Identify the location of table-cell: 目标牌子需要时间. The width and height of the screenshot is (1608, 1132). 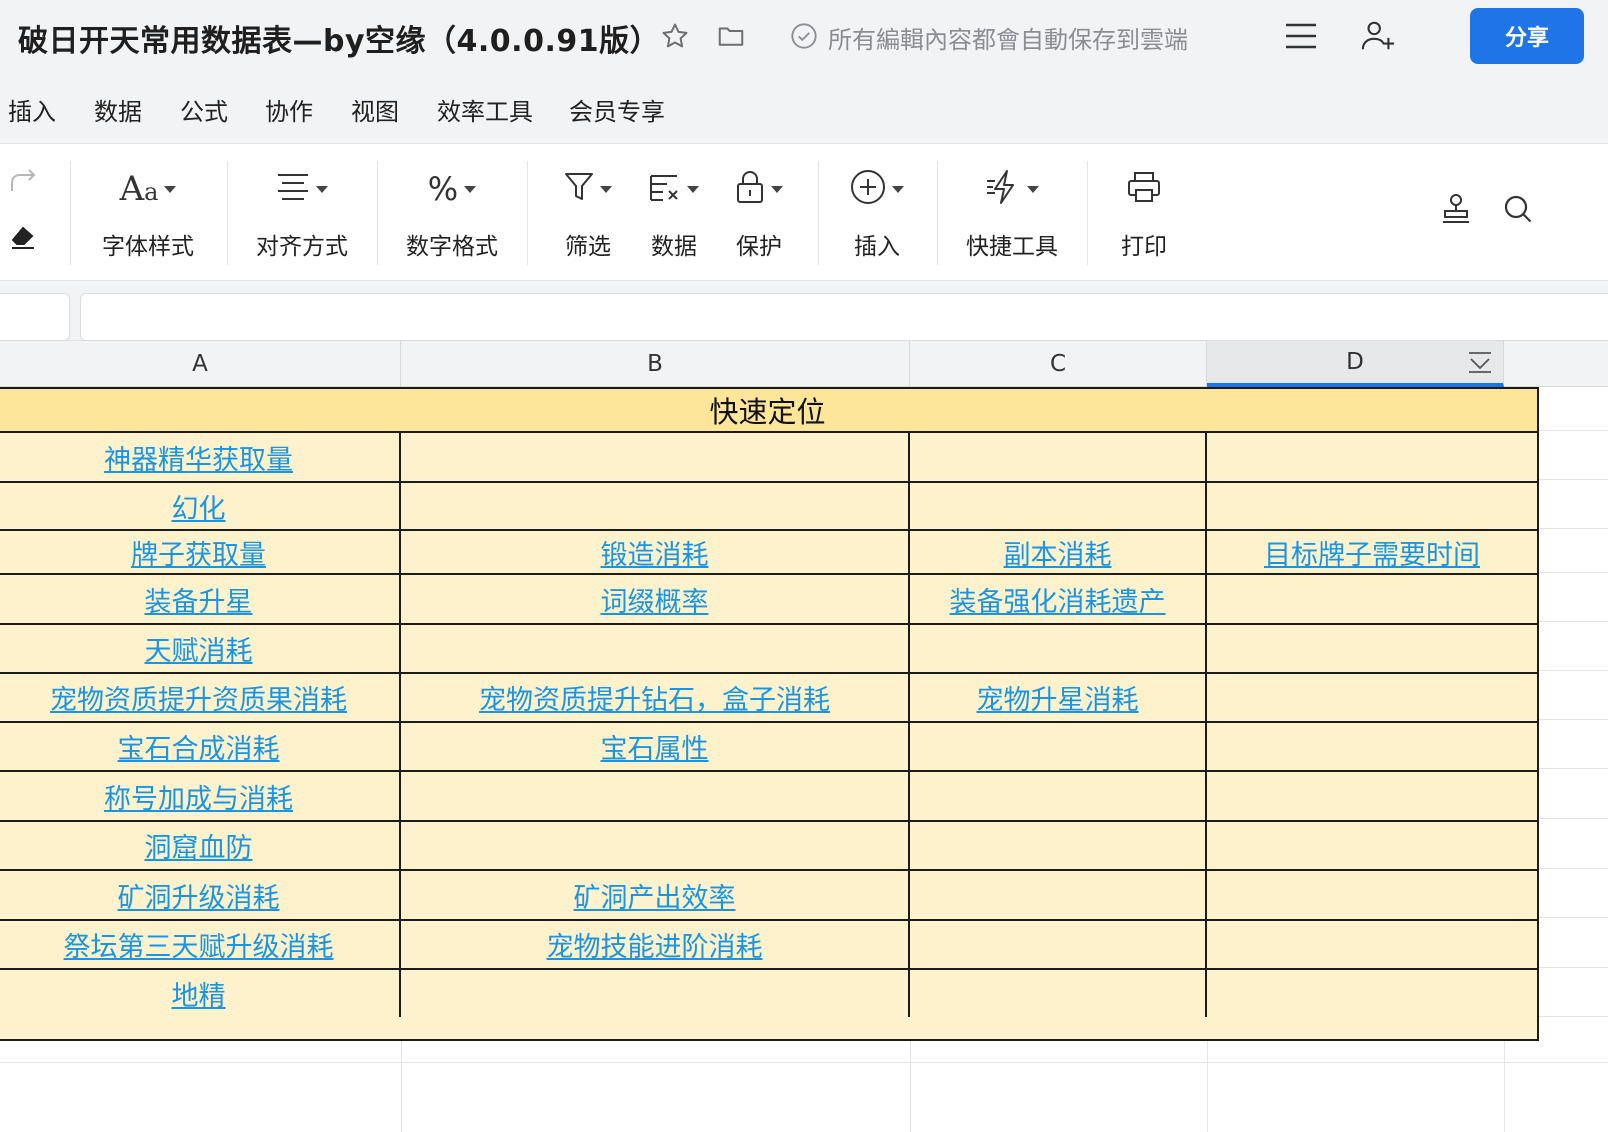
(1372, 552).